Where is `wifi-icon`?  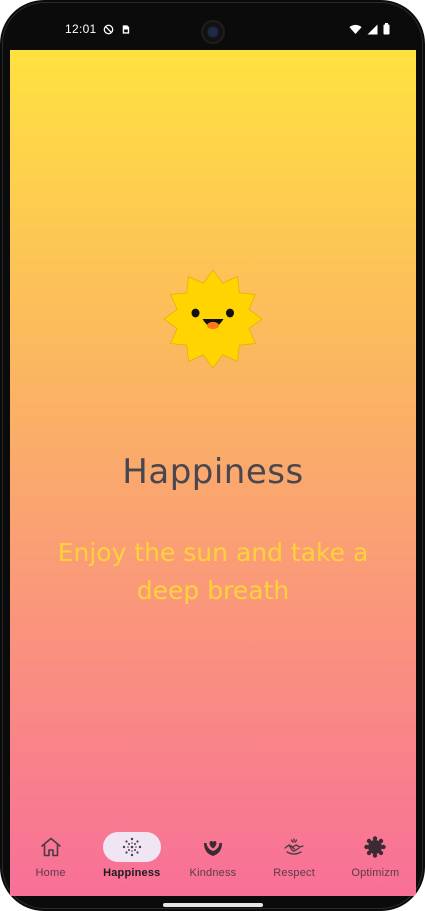 wifi-icon is located at coordinates (355, 29).